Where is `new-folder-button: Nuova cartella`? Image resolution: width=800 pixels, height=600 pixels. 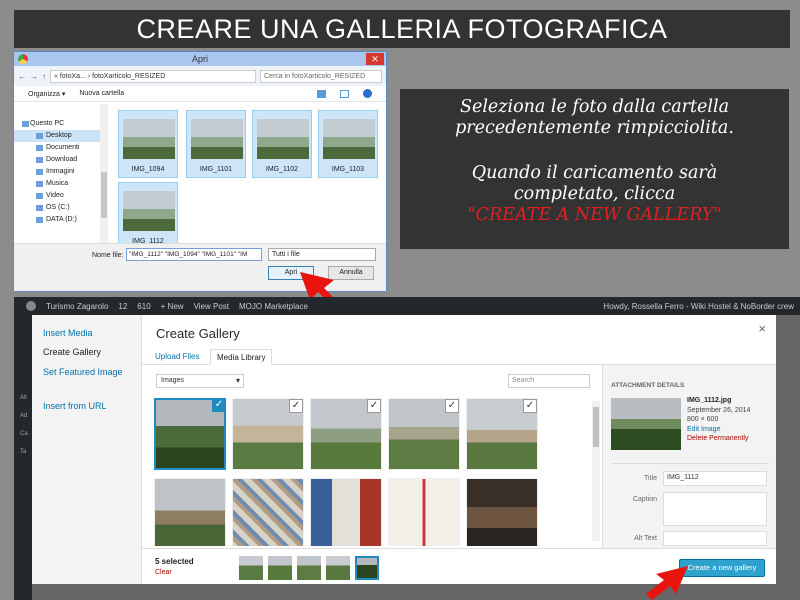 new-folder-button: Nuova cartella is located at coordinates (101, 93).